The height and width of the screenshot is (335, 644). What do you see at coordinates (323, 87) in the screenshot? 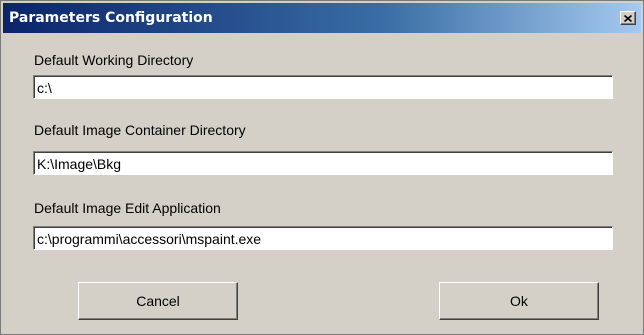
I see `working-directory-input` at bounding box center [323, 87].